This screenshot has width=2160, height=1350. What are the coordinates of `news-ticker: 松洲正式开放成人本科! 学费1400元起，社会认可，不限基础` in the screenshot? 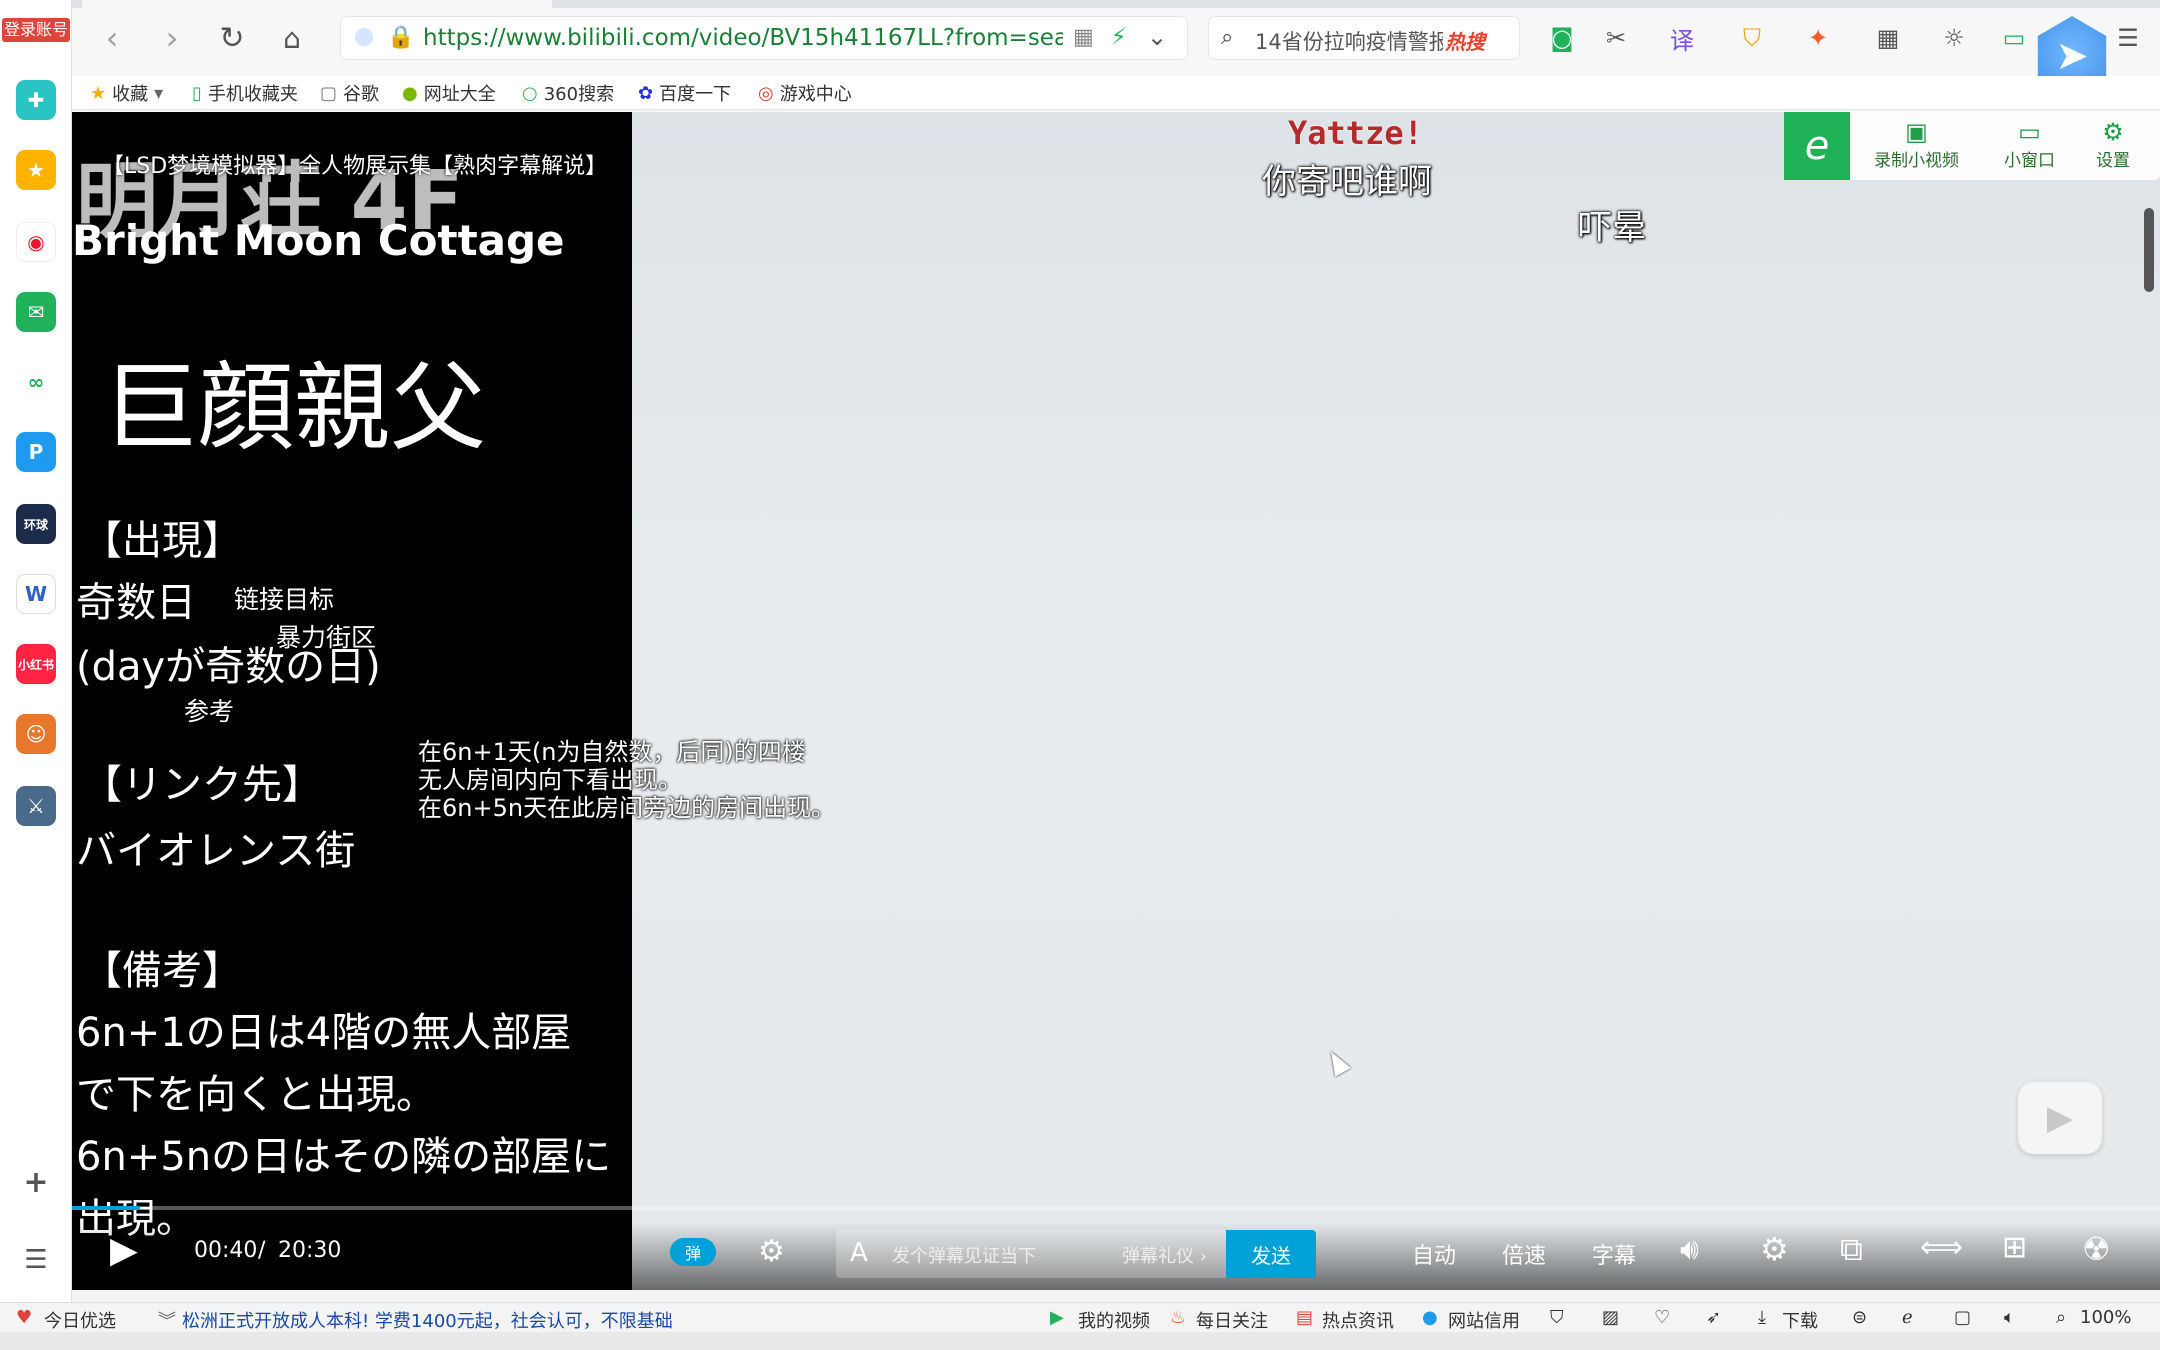 It's located at (429, 1320).